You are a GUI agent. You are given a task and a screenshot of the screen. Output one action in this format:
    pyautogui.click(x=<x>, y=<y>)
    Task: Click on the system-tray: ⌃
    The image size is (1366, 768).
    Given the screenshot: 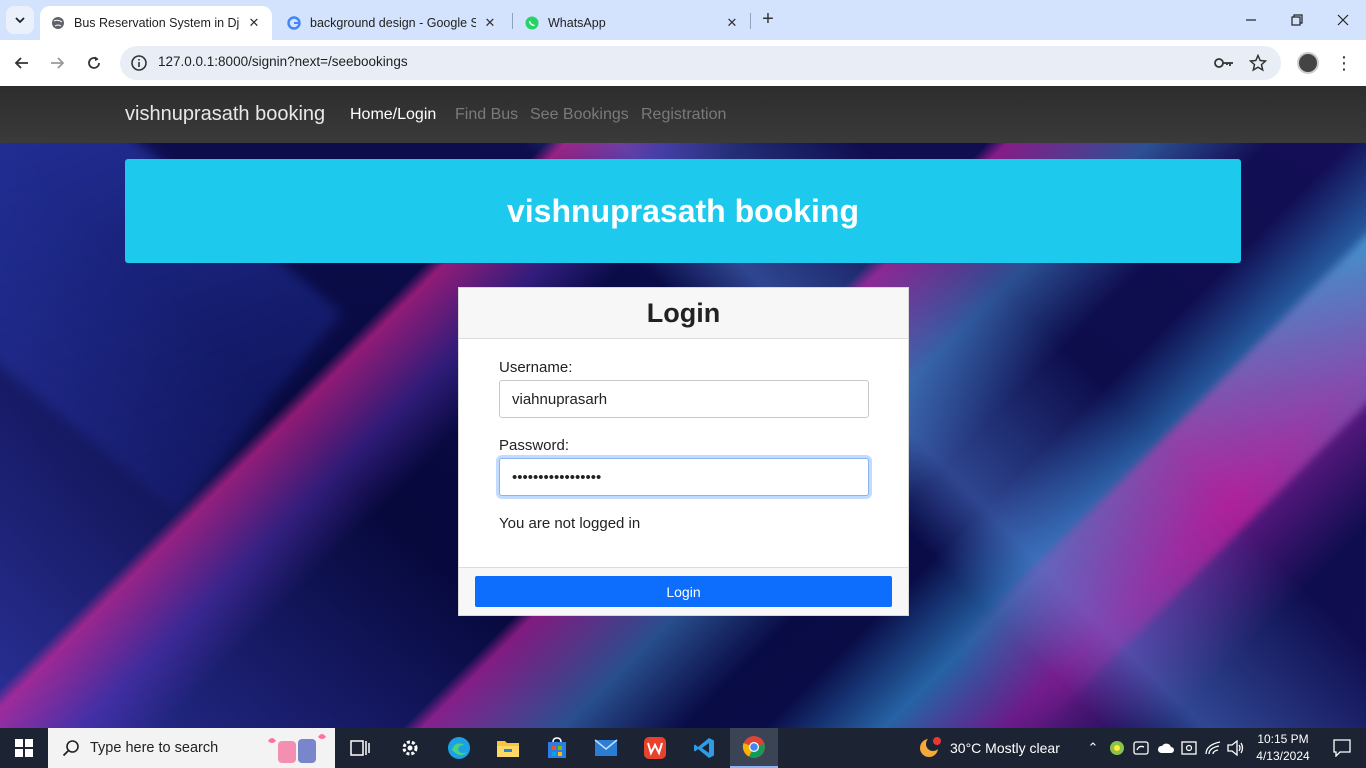 What is the action you would take?
    pyautogui.click(x=1165, y=748)
    